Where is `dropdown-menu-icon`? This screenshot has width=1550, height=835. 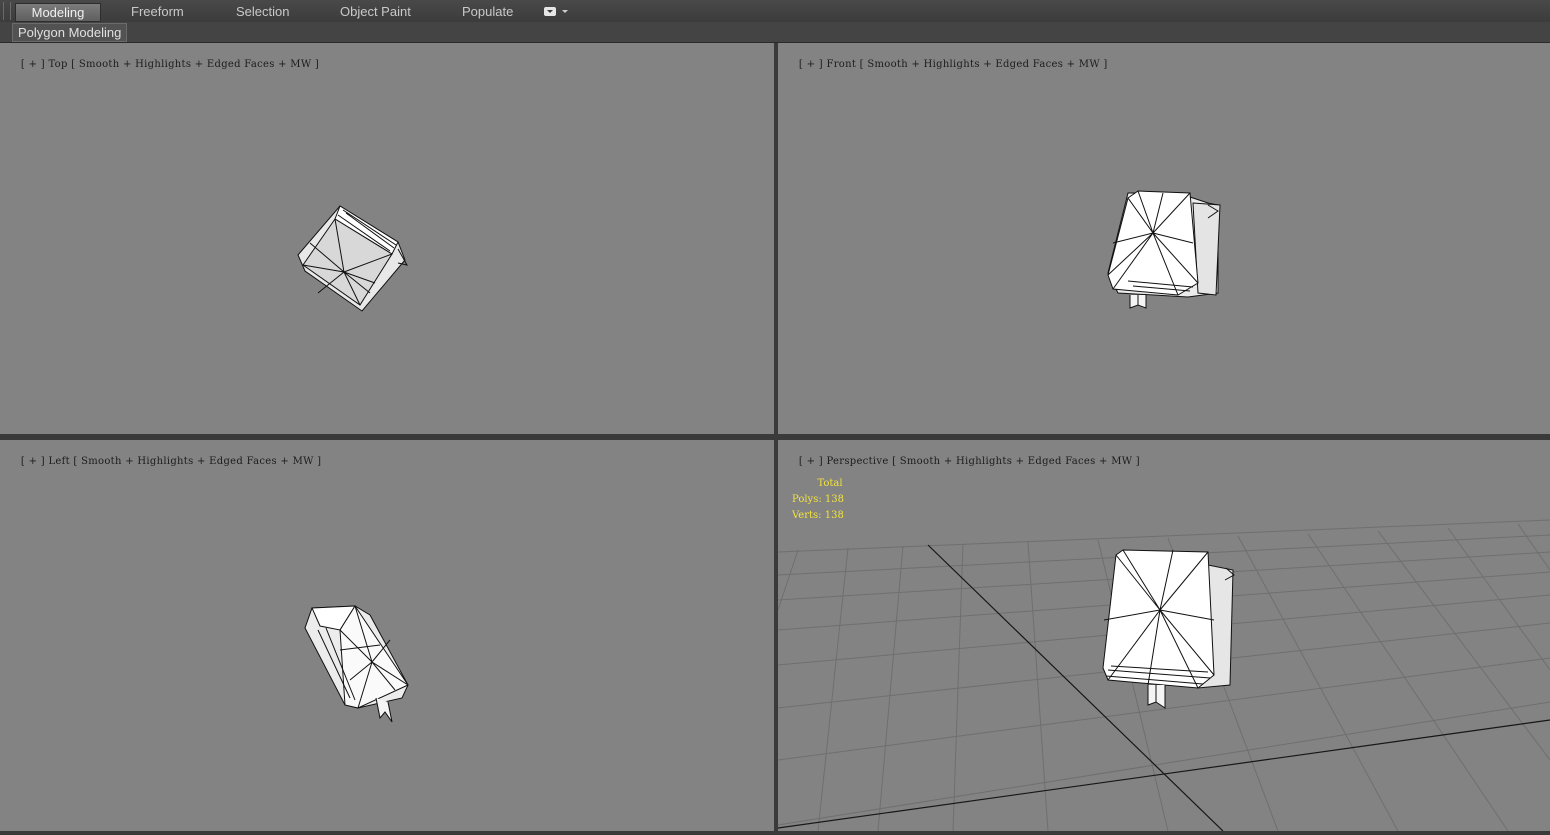 dropdown-menu-icon is located at coordinates (550, 11).